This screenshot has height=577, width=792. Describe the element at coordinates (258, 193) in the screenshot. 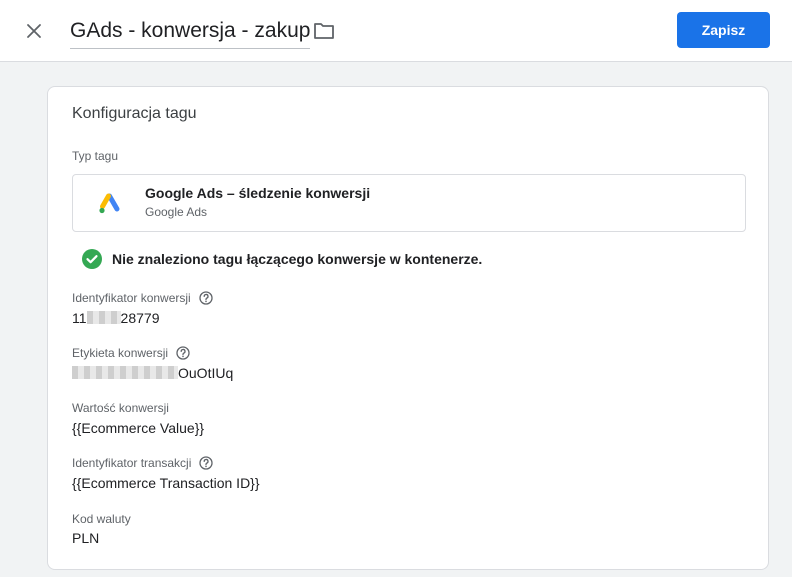

I see `tag-type-name: Google Ads – śledzenie konwersji` at that location.